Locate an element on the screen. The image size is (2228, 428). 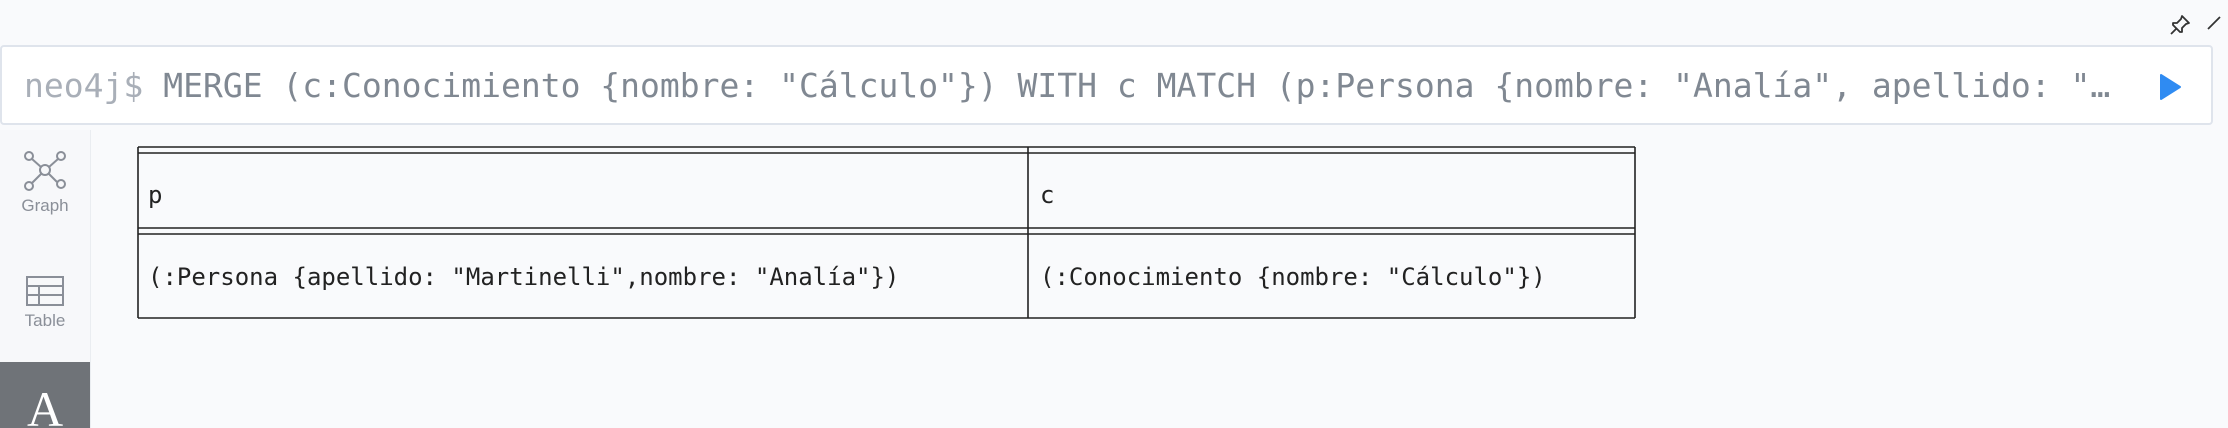
table-icon is located at coordinates (45, 291).